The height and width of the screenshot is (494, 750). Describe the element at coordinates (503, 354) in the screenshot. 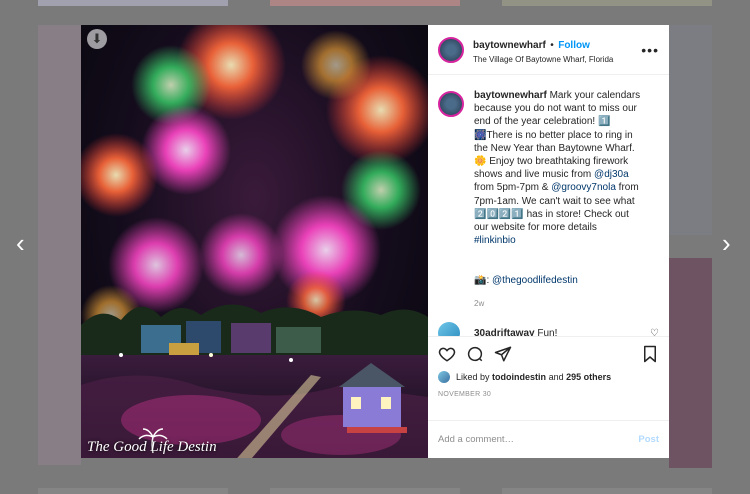

I see `share-icon` at that location.